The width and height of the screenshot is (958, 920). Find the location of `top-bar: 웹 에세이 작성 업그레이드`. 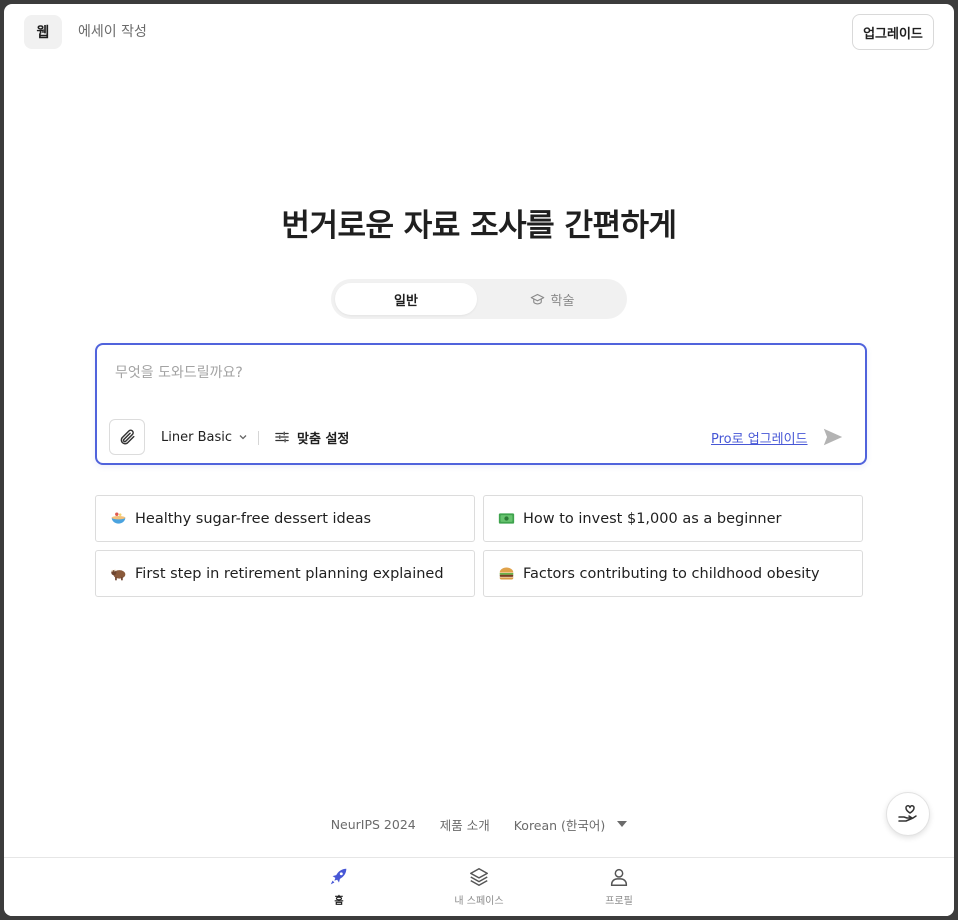

top-bar: 웹 에세이 작성 업그레이드 is located at coordinates (479, 32).